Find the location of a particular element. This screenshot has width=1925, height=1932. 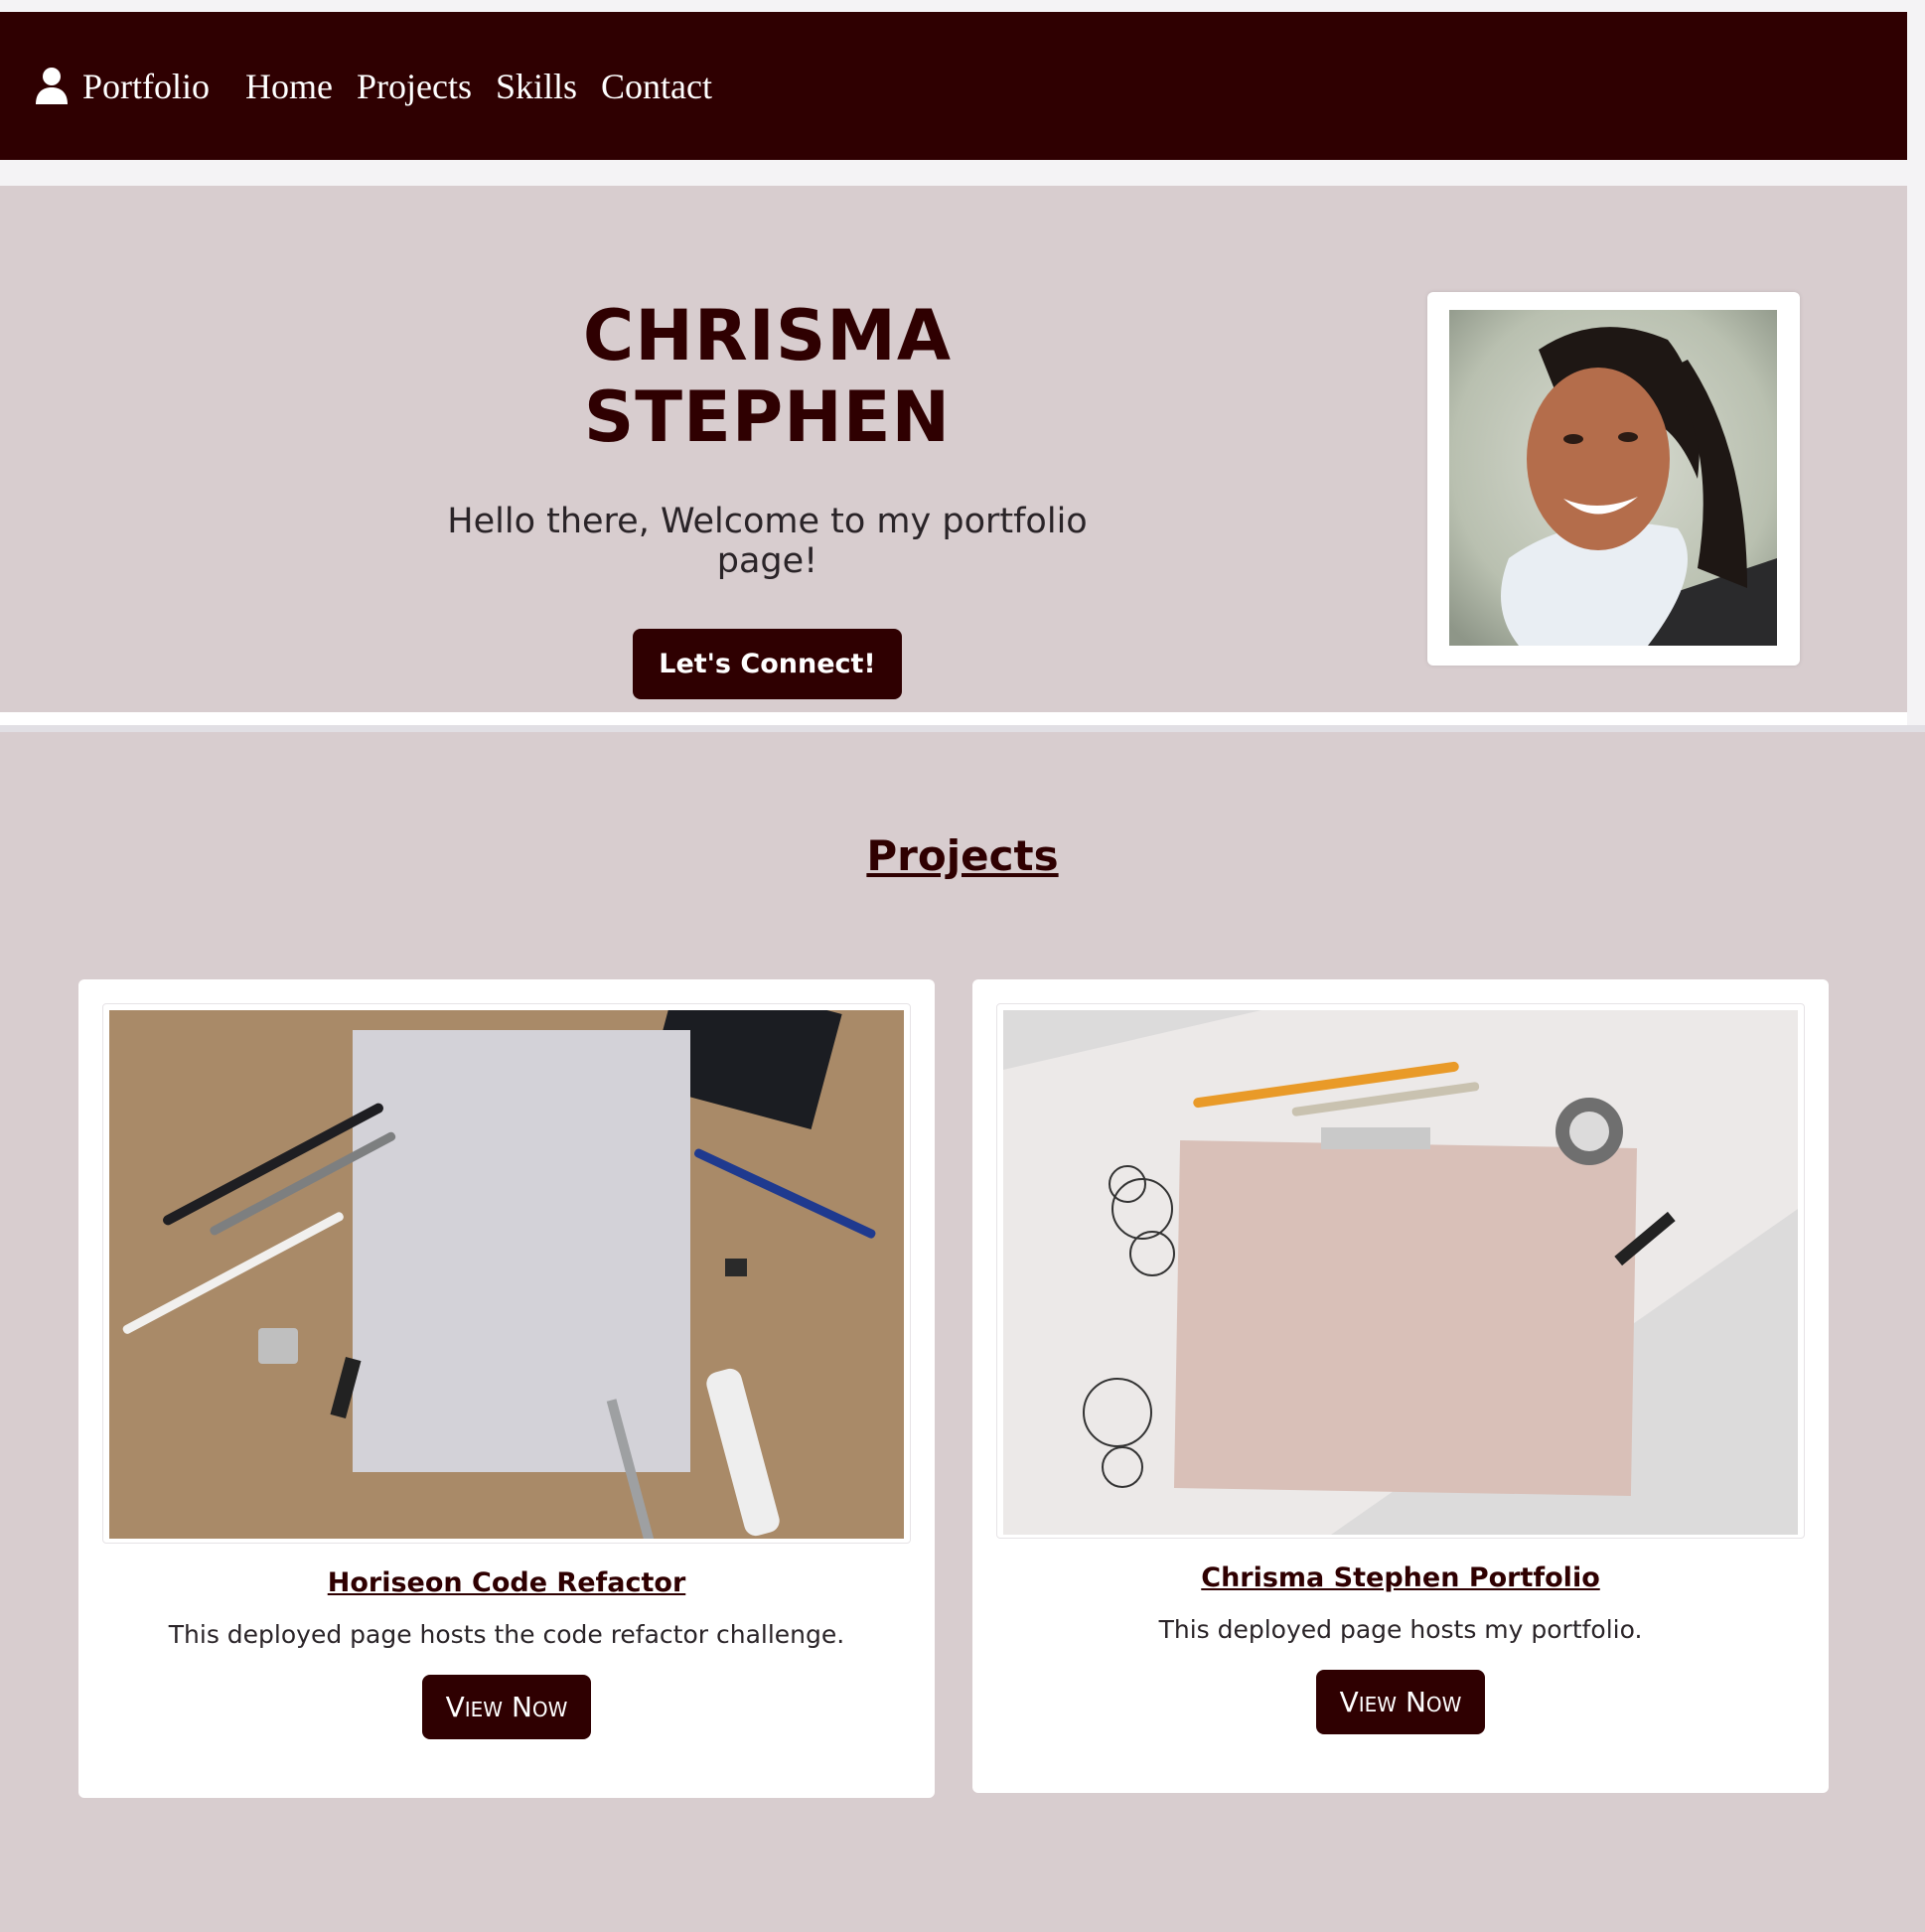

project-title: Chrisma Stephen Portfolio is located at coordinates (1400, 1577).